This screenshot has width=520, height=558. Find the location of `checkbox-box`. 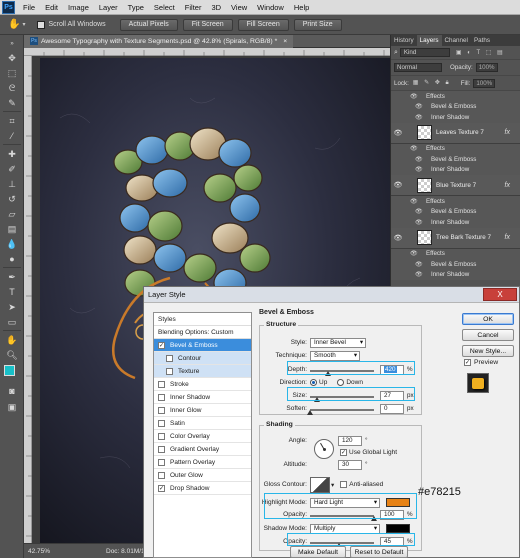

checkbox-box is located at coordinates (41, 24).